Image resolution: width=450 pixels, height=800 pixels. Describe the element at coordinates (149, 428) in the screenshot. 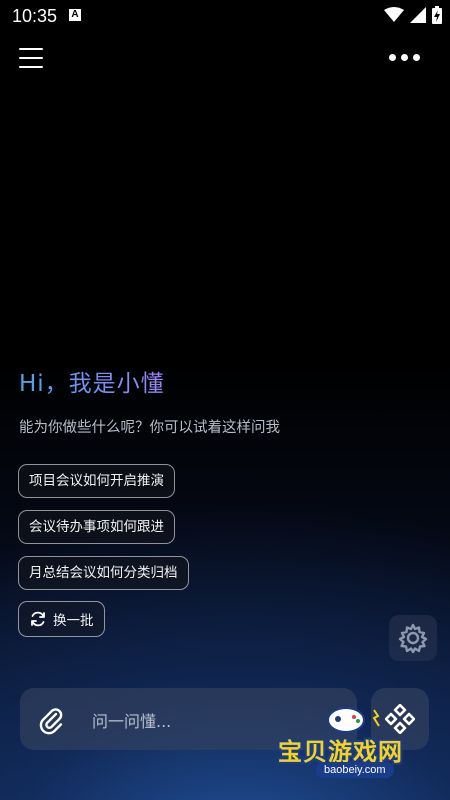

I see `greeting-subtitle: 能为你做些什么呢？你可以试着这样问我` at that location.